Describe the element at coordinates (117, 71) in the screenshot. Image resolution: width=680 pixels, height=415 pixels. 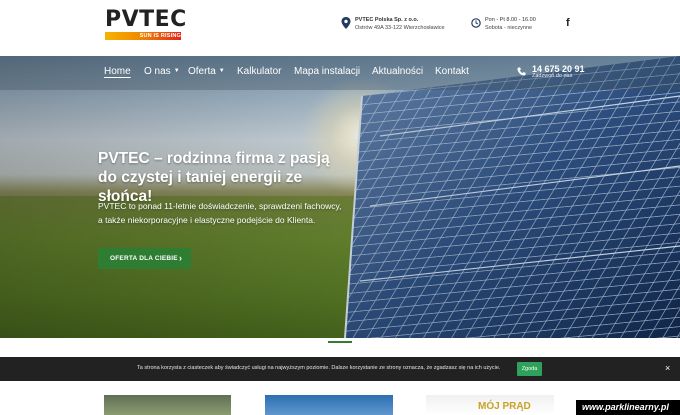
I see `nav-home: Home` at that location.